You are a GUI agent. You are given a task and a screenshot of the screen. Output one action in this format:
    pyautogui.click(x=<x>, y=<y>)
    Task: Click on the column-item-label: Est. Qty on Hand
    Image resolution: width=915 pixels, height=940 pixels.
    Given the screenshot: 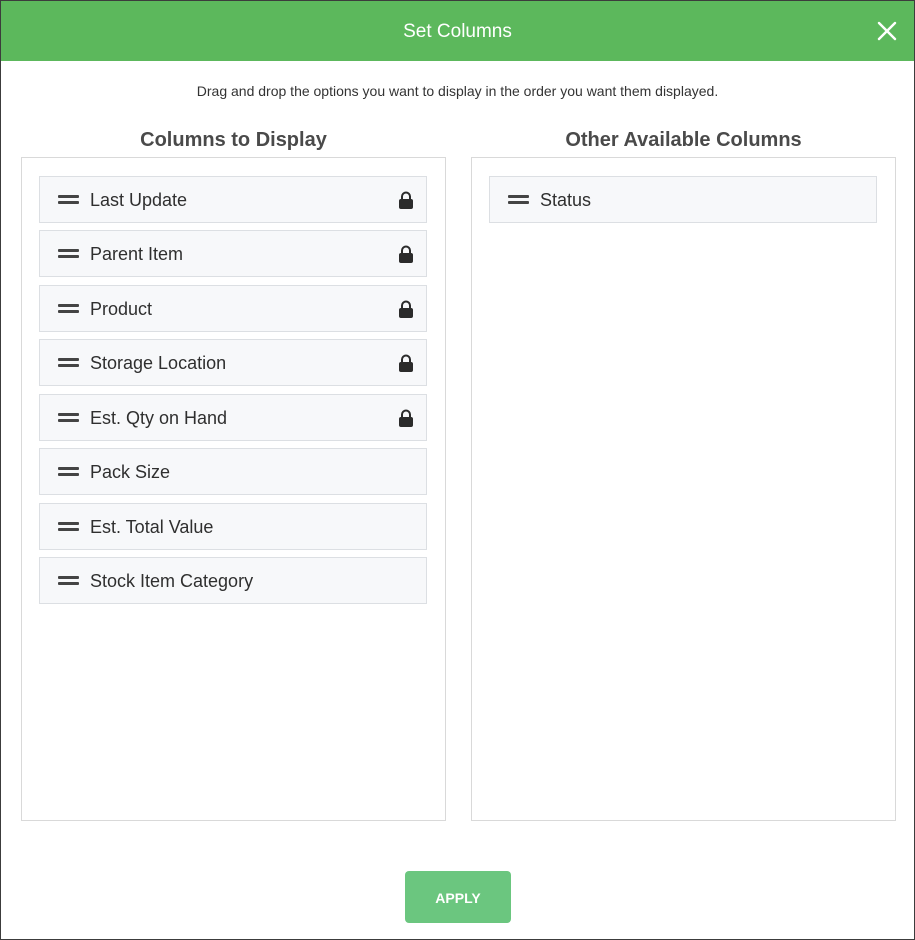 What is the action you would take?
    pyautogui.click(x=159, y=418)
    